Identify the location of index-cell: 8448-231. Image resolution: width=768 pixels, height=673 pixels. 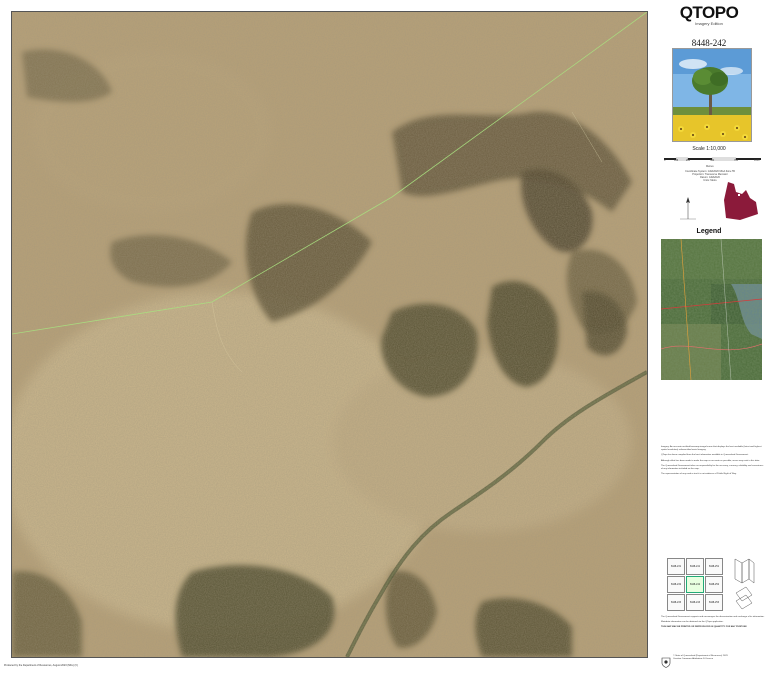
(676, 566).